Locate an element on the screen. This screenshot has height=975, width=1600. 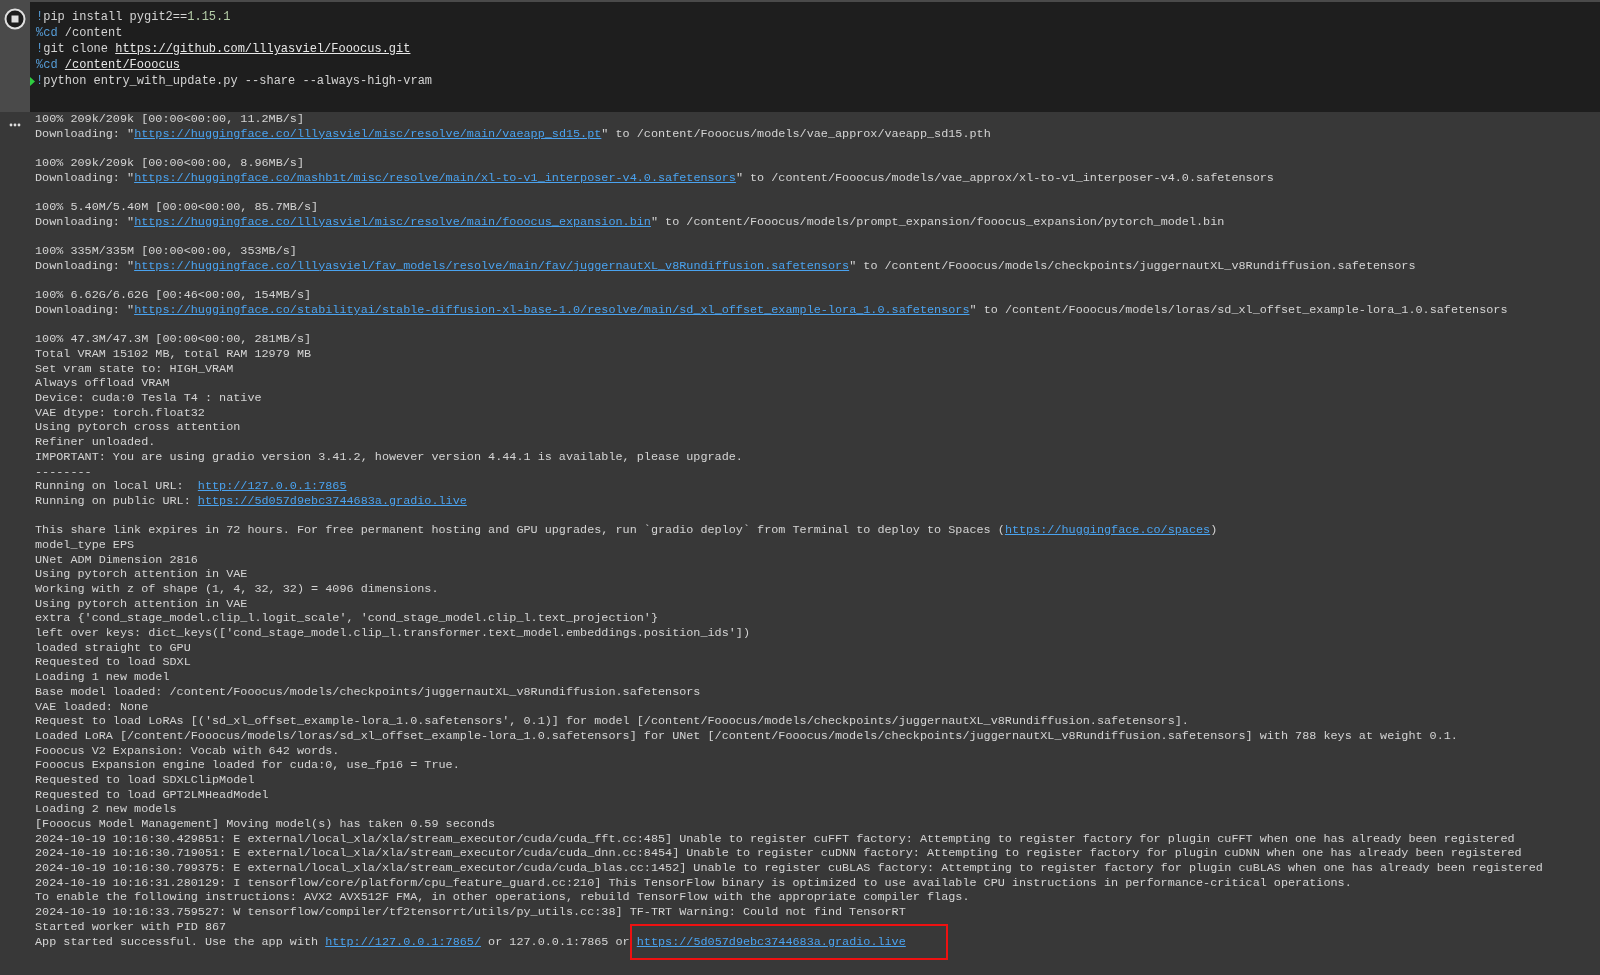
output-line: Requested to load SDXL is located at coordinates (113, 663).